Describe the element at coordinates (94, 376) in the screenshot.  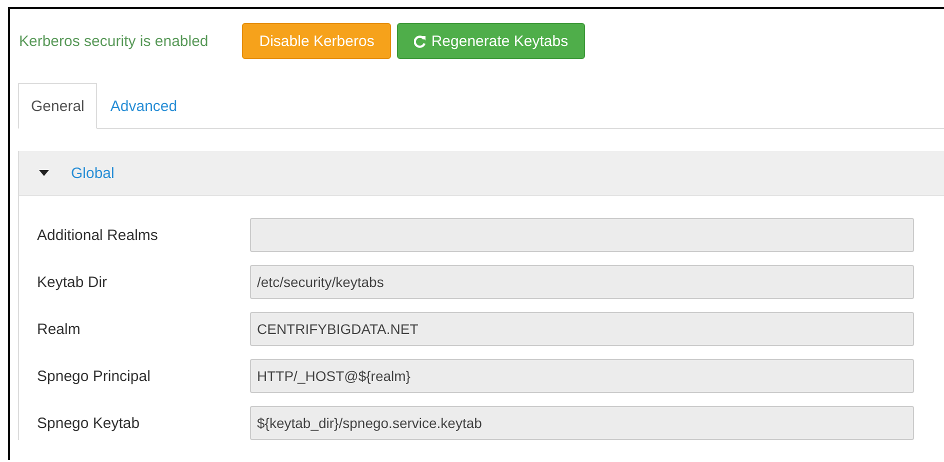
I see `field-label: Spnego Principal` at that location.